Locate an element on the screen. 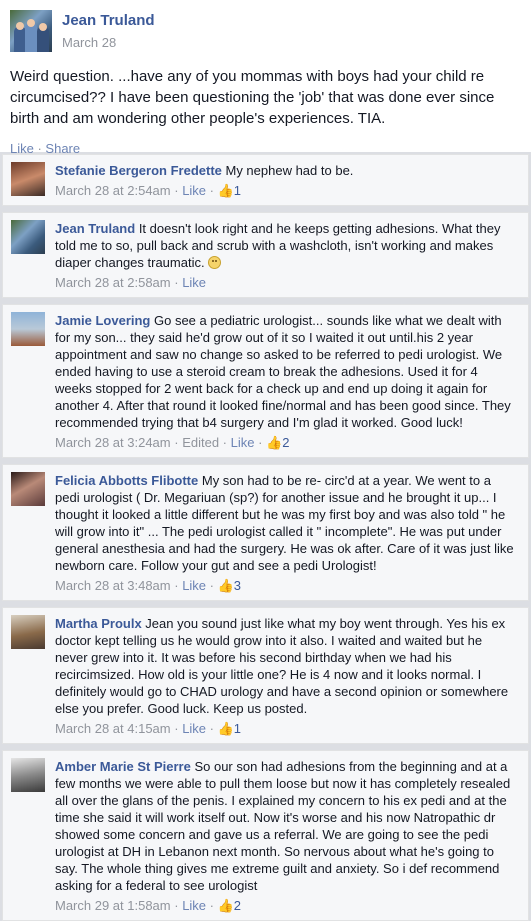 The image size is (531, 921). comment-meta: March 28 at 2:58am · Like is located at coordinates (131, 282).